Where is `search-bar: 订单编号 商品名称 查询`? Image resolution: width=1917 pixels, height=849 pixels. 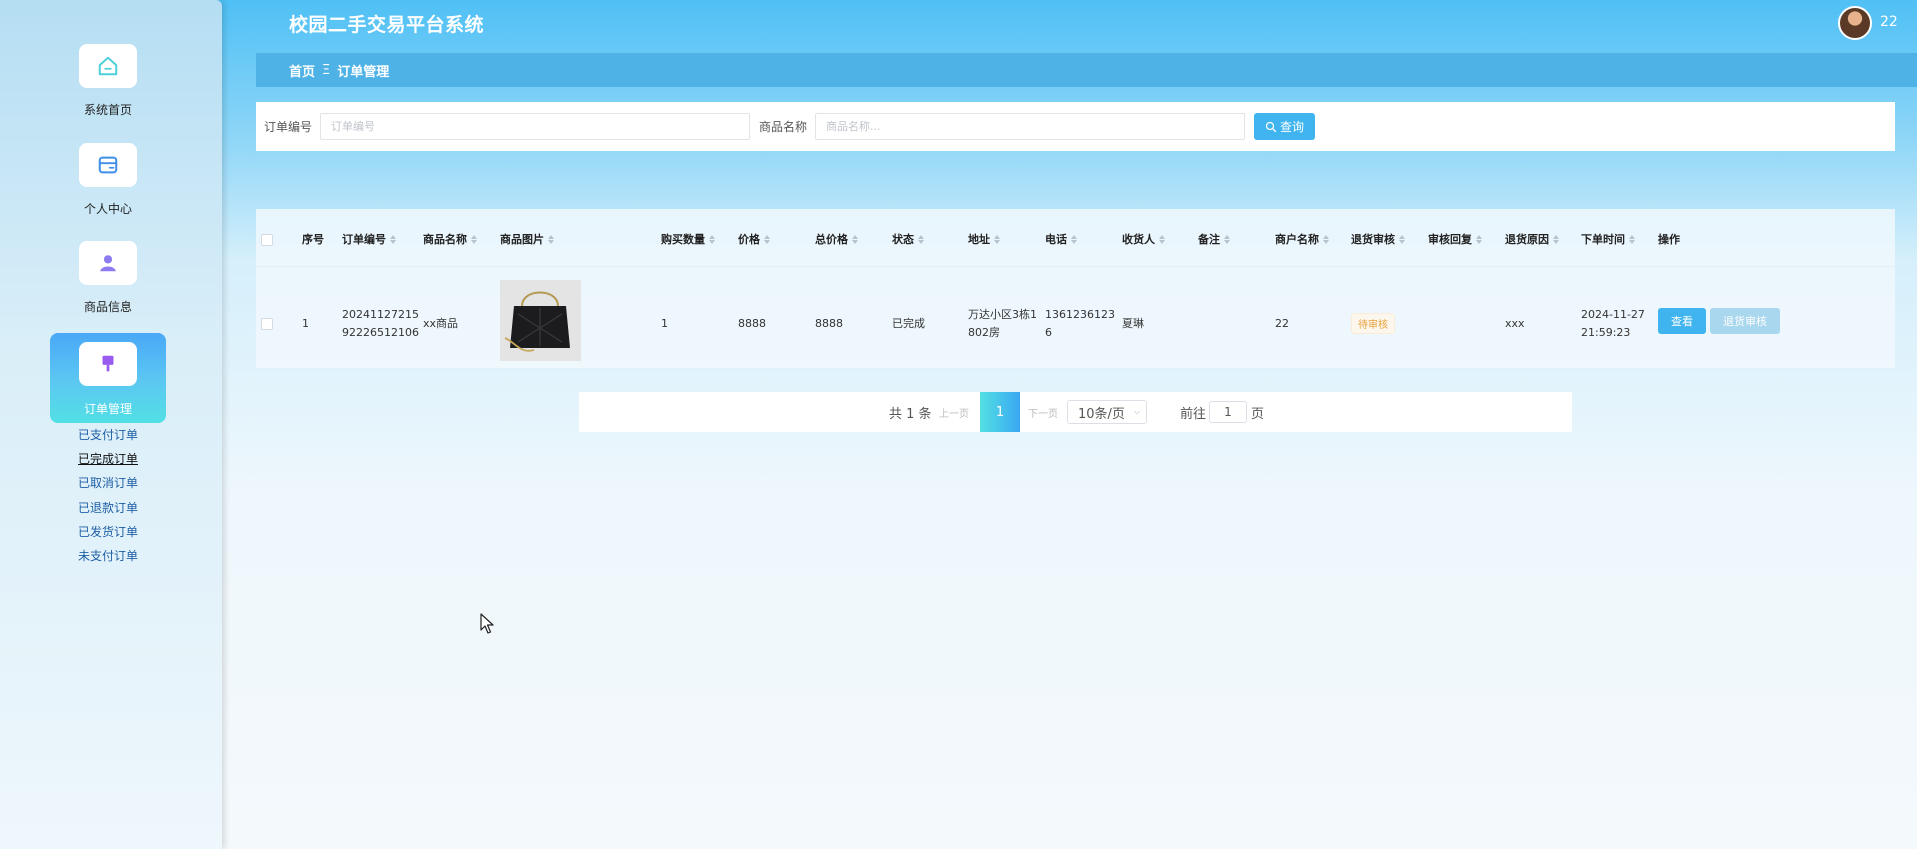 search-bar: 订单编号 商品名称 查询 is located at coordinates (1075, 126).